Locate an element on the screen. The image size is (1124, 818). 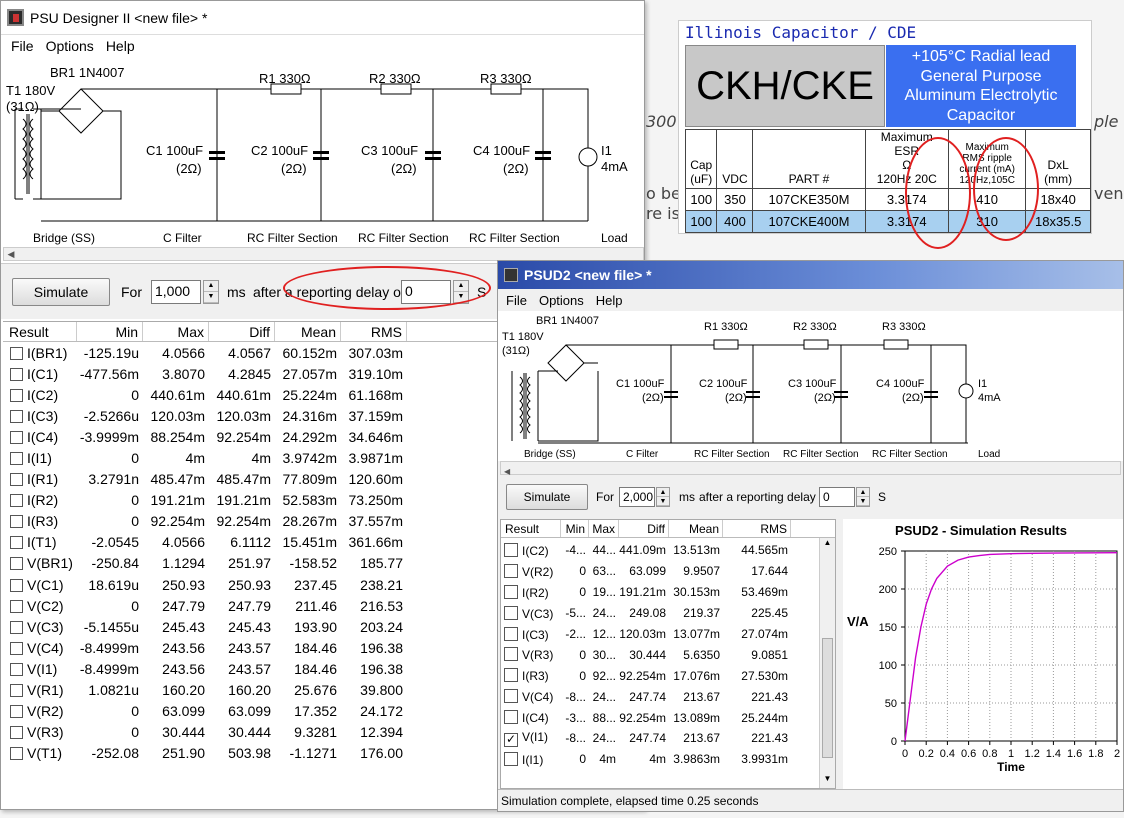
table-row: I(C2) -4... 44... 441.09m 13.513m 44.565m is located at coordinates (668, 550).